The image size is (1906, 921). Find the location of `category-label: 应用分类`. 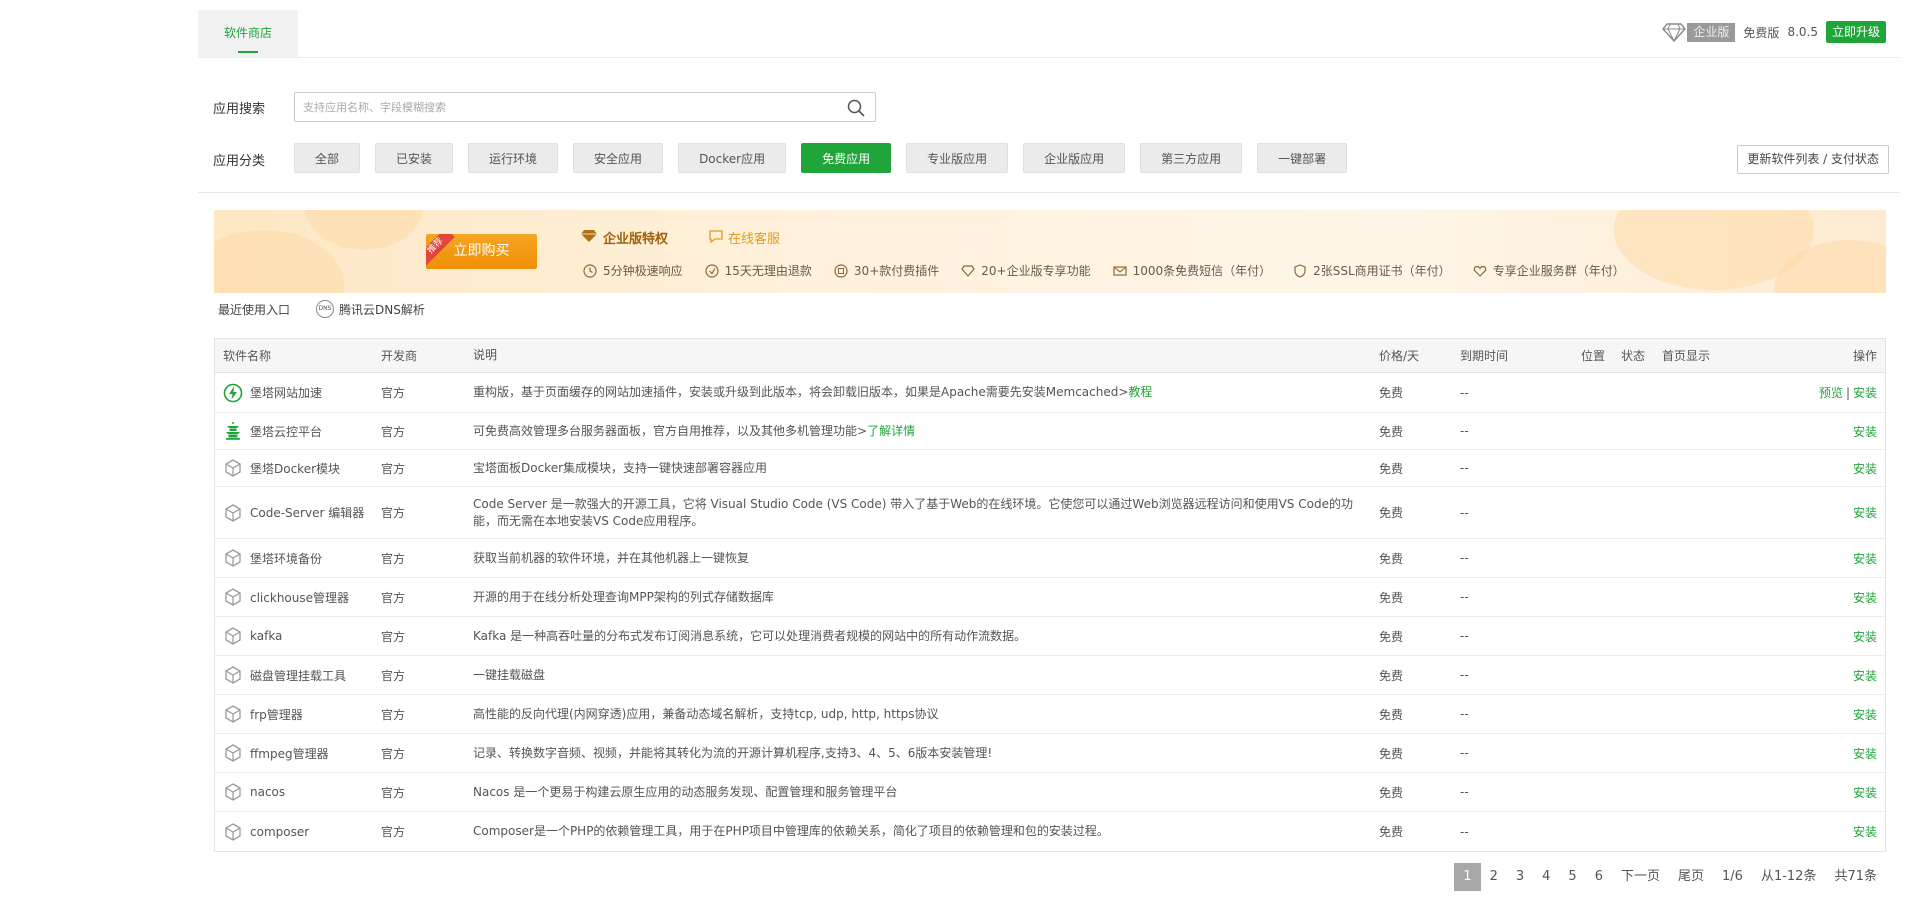

category-label: 应用分类 is located at coordinates (239, 161).